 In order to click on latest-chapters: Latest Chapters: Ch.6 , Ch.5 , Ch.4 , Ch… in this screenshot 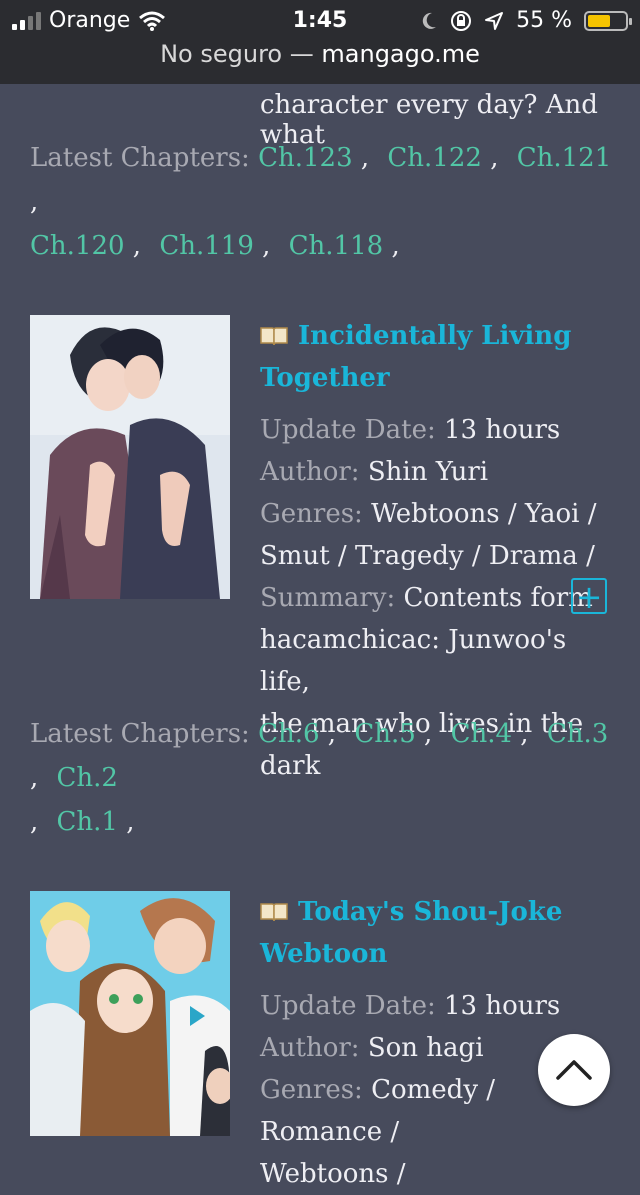, I will do `click(319, 778)`.